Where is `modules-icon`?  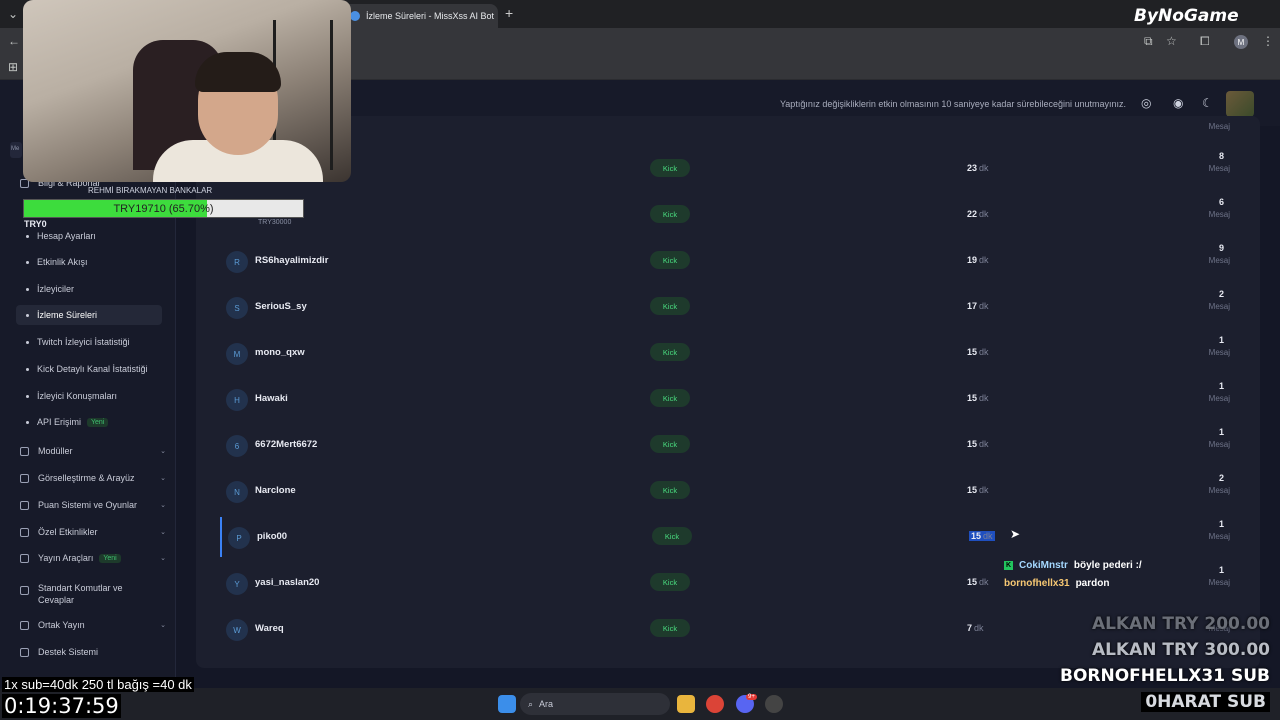
modules-icon is located at coordinates (24, 451).